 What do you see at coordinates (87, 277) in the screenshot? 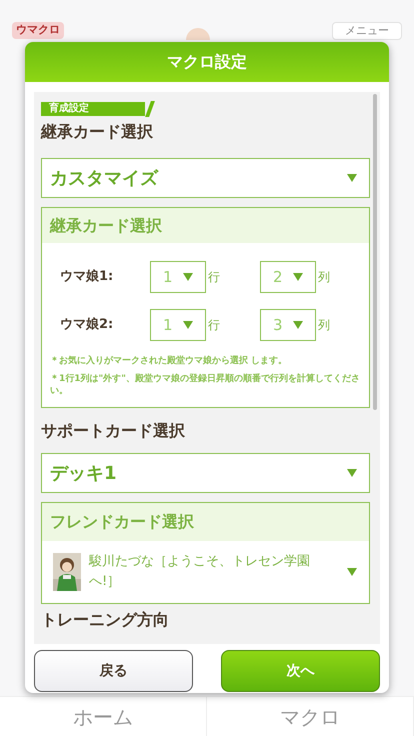
I see `row-label: ウマ娘1:` at bounding box center [87, 277].